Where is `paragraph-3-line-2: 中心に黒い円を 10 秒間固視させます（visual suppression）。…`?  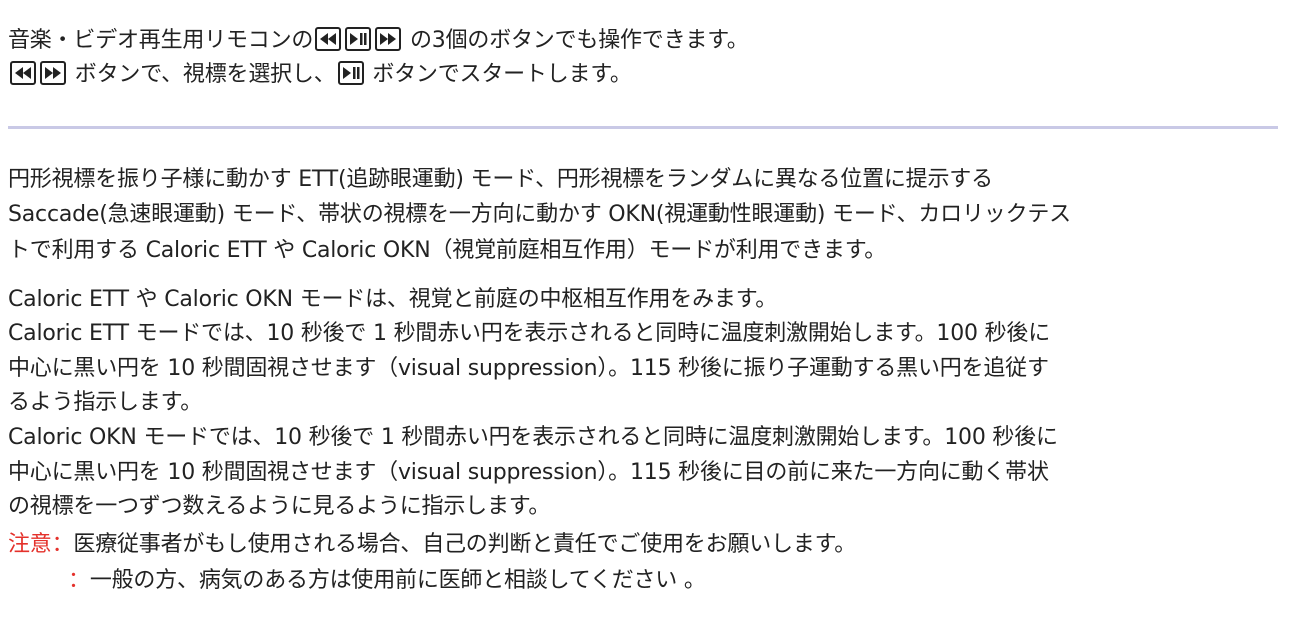 paragraph-3-line-2: 中心に黒い円を 10 秒間固視させます（visual suppression）。… is located at coordinates (528, 368).